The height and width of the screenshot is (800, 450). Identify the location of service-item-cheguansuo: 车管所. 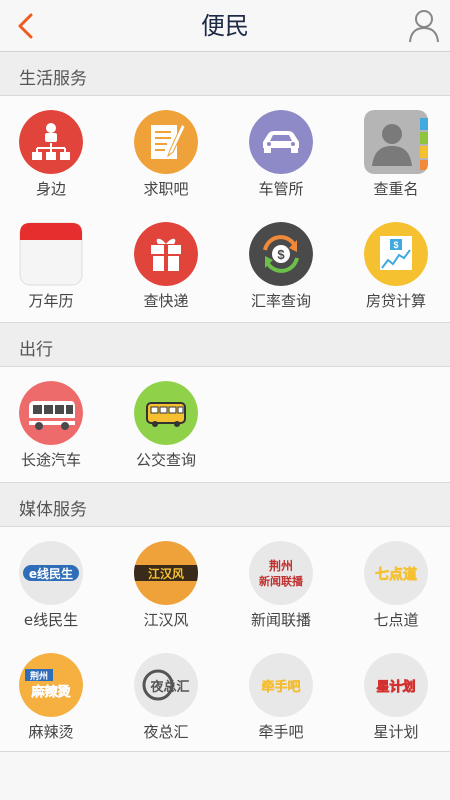
(286, 152).